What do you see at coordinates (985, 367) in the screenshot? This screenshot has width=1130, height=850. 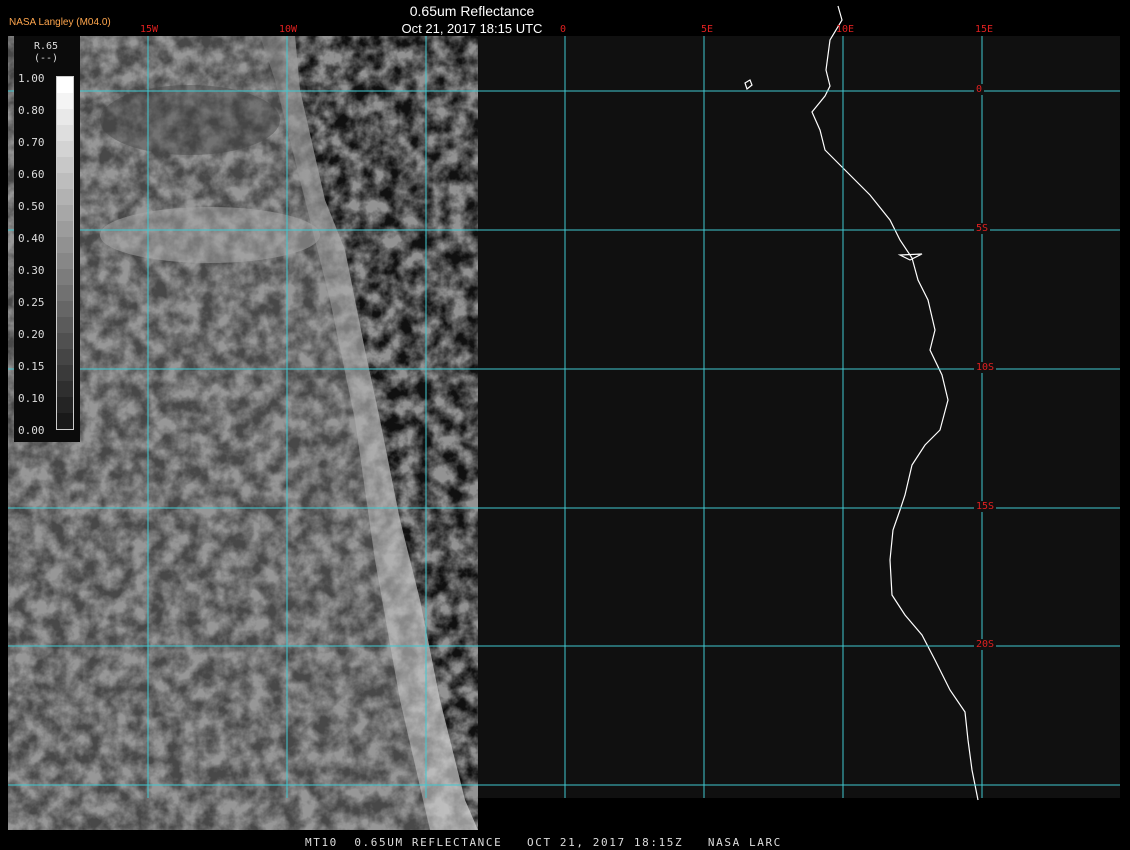 I see `lat-label-10s: 10S` at bounding box center [985, 367].